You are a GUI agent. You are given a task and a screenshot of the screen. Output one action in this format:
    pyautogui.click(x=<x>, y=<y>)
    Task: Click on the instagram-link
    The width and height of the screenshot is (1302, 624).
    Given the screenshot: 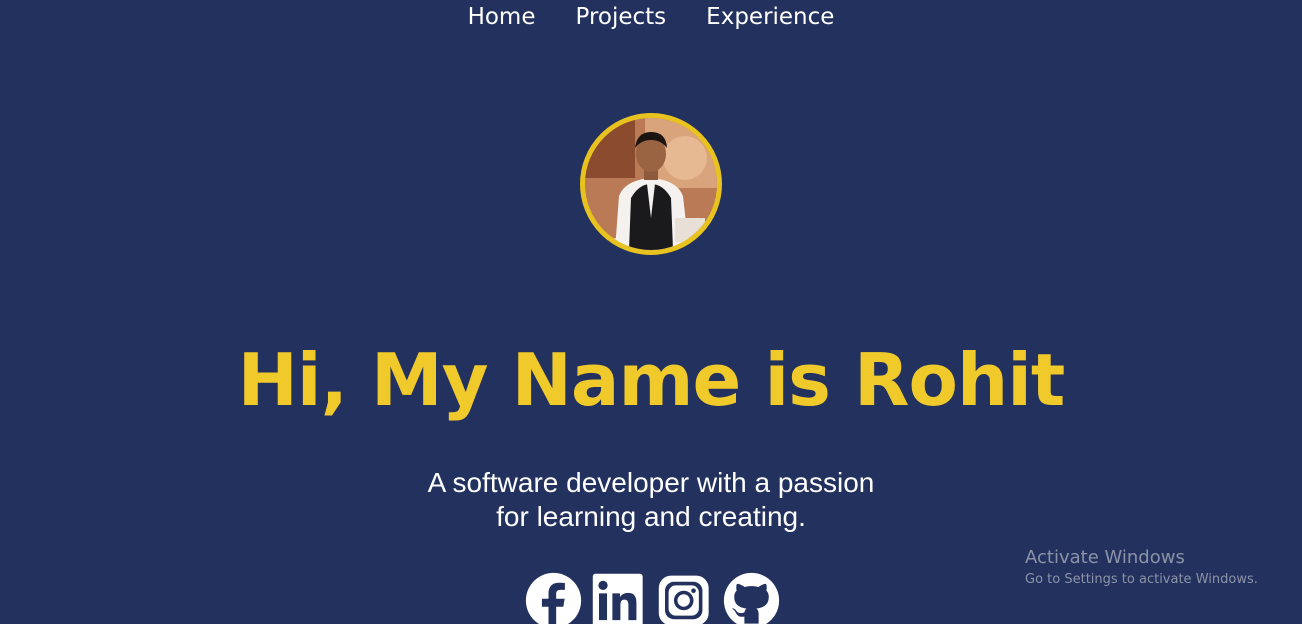 What is the action you would take?
    pyautogui.click(x=685, y=598)
    